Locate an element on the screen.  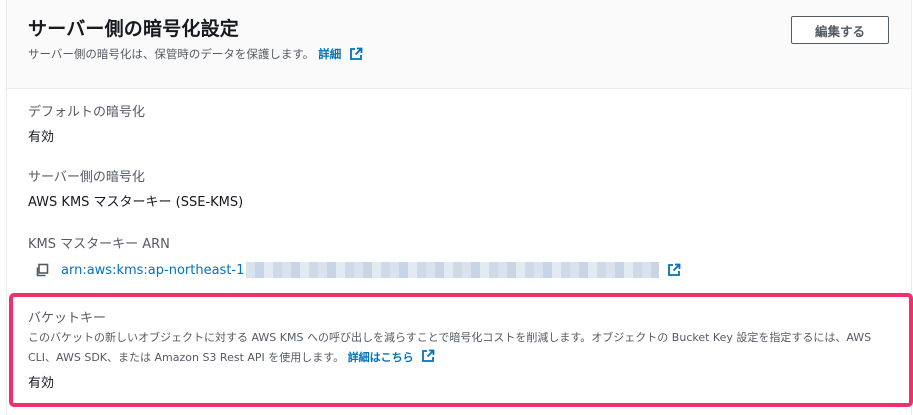
default-encryption-label: デフォルトの暗号化 is located at coordinates (87, 112).